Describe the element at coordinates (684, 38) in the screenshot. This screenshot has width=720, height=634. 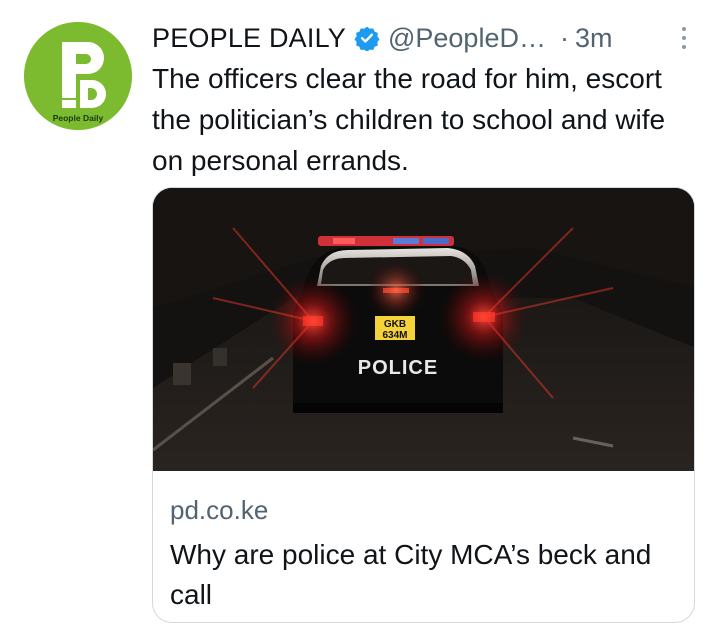
I see `vertical-ellipsis-icon` at that location.